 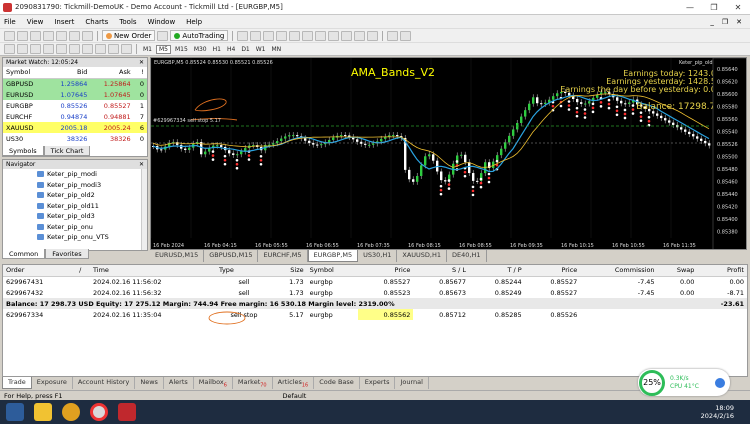 I want to click on market-watch-row: EURGBP 0.85526 0.85527 1, so click(x=75, y=105).